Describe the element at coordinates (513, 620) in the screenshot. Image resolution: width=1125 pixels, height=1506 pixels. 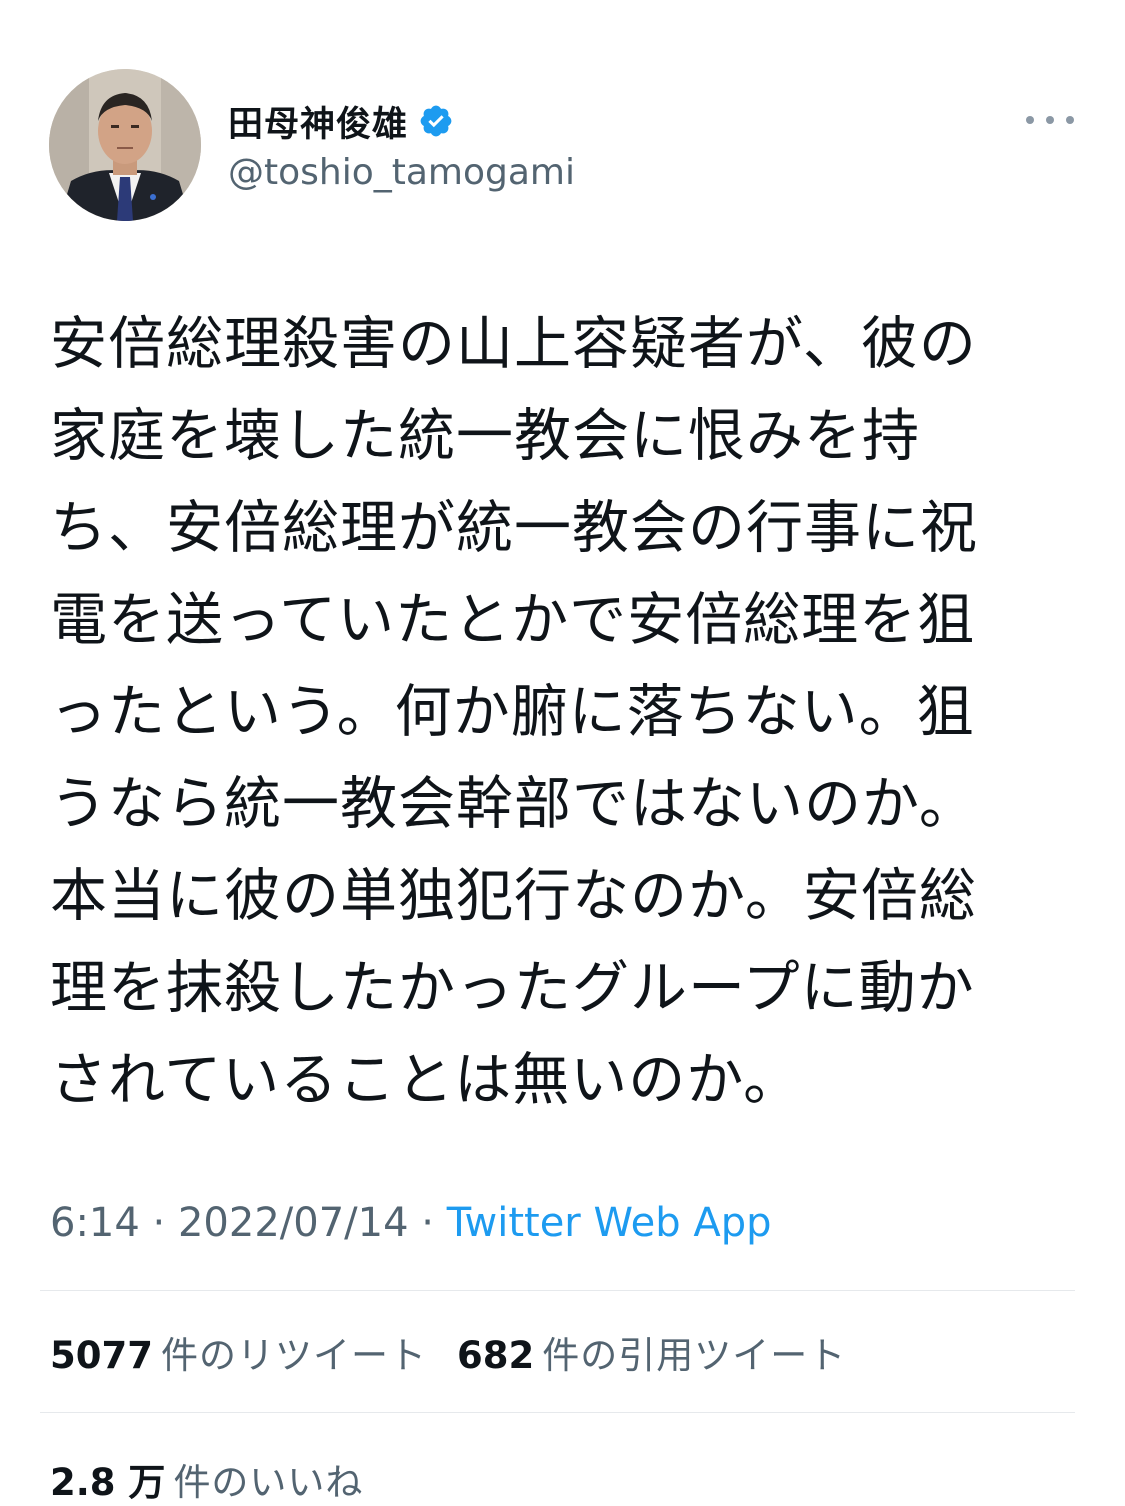
I see `tweet-text-line: 電を送っていたとかで安倍総理を狙` at that location.